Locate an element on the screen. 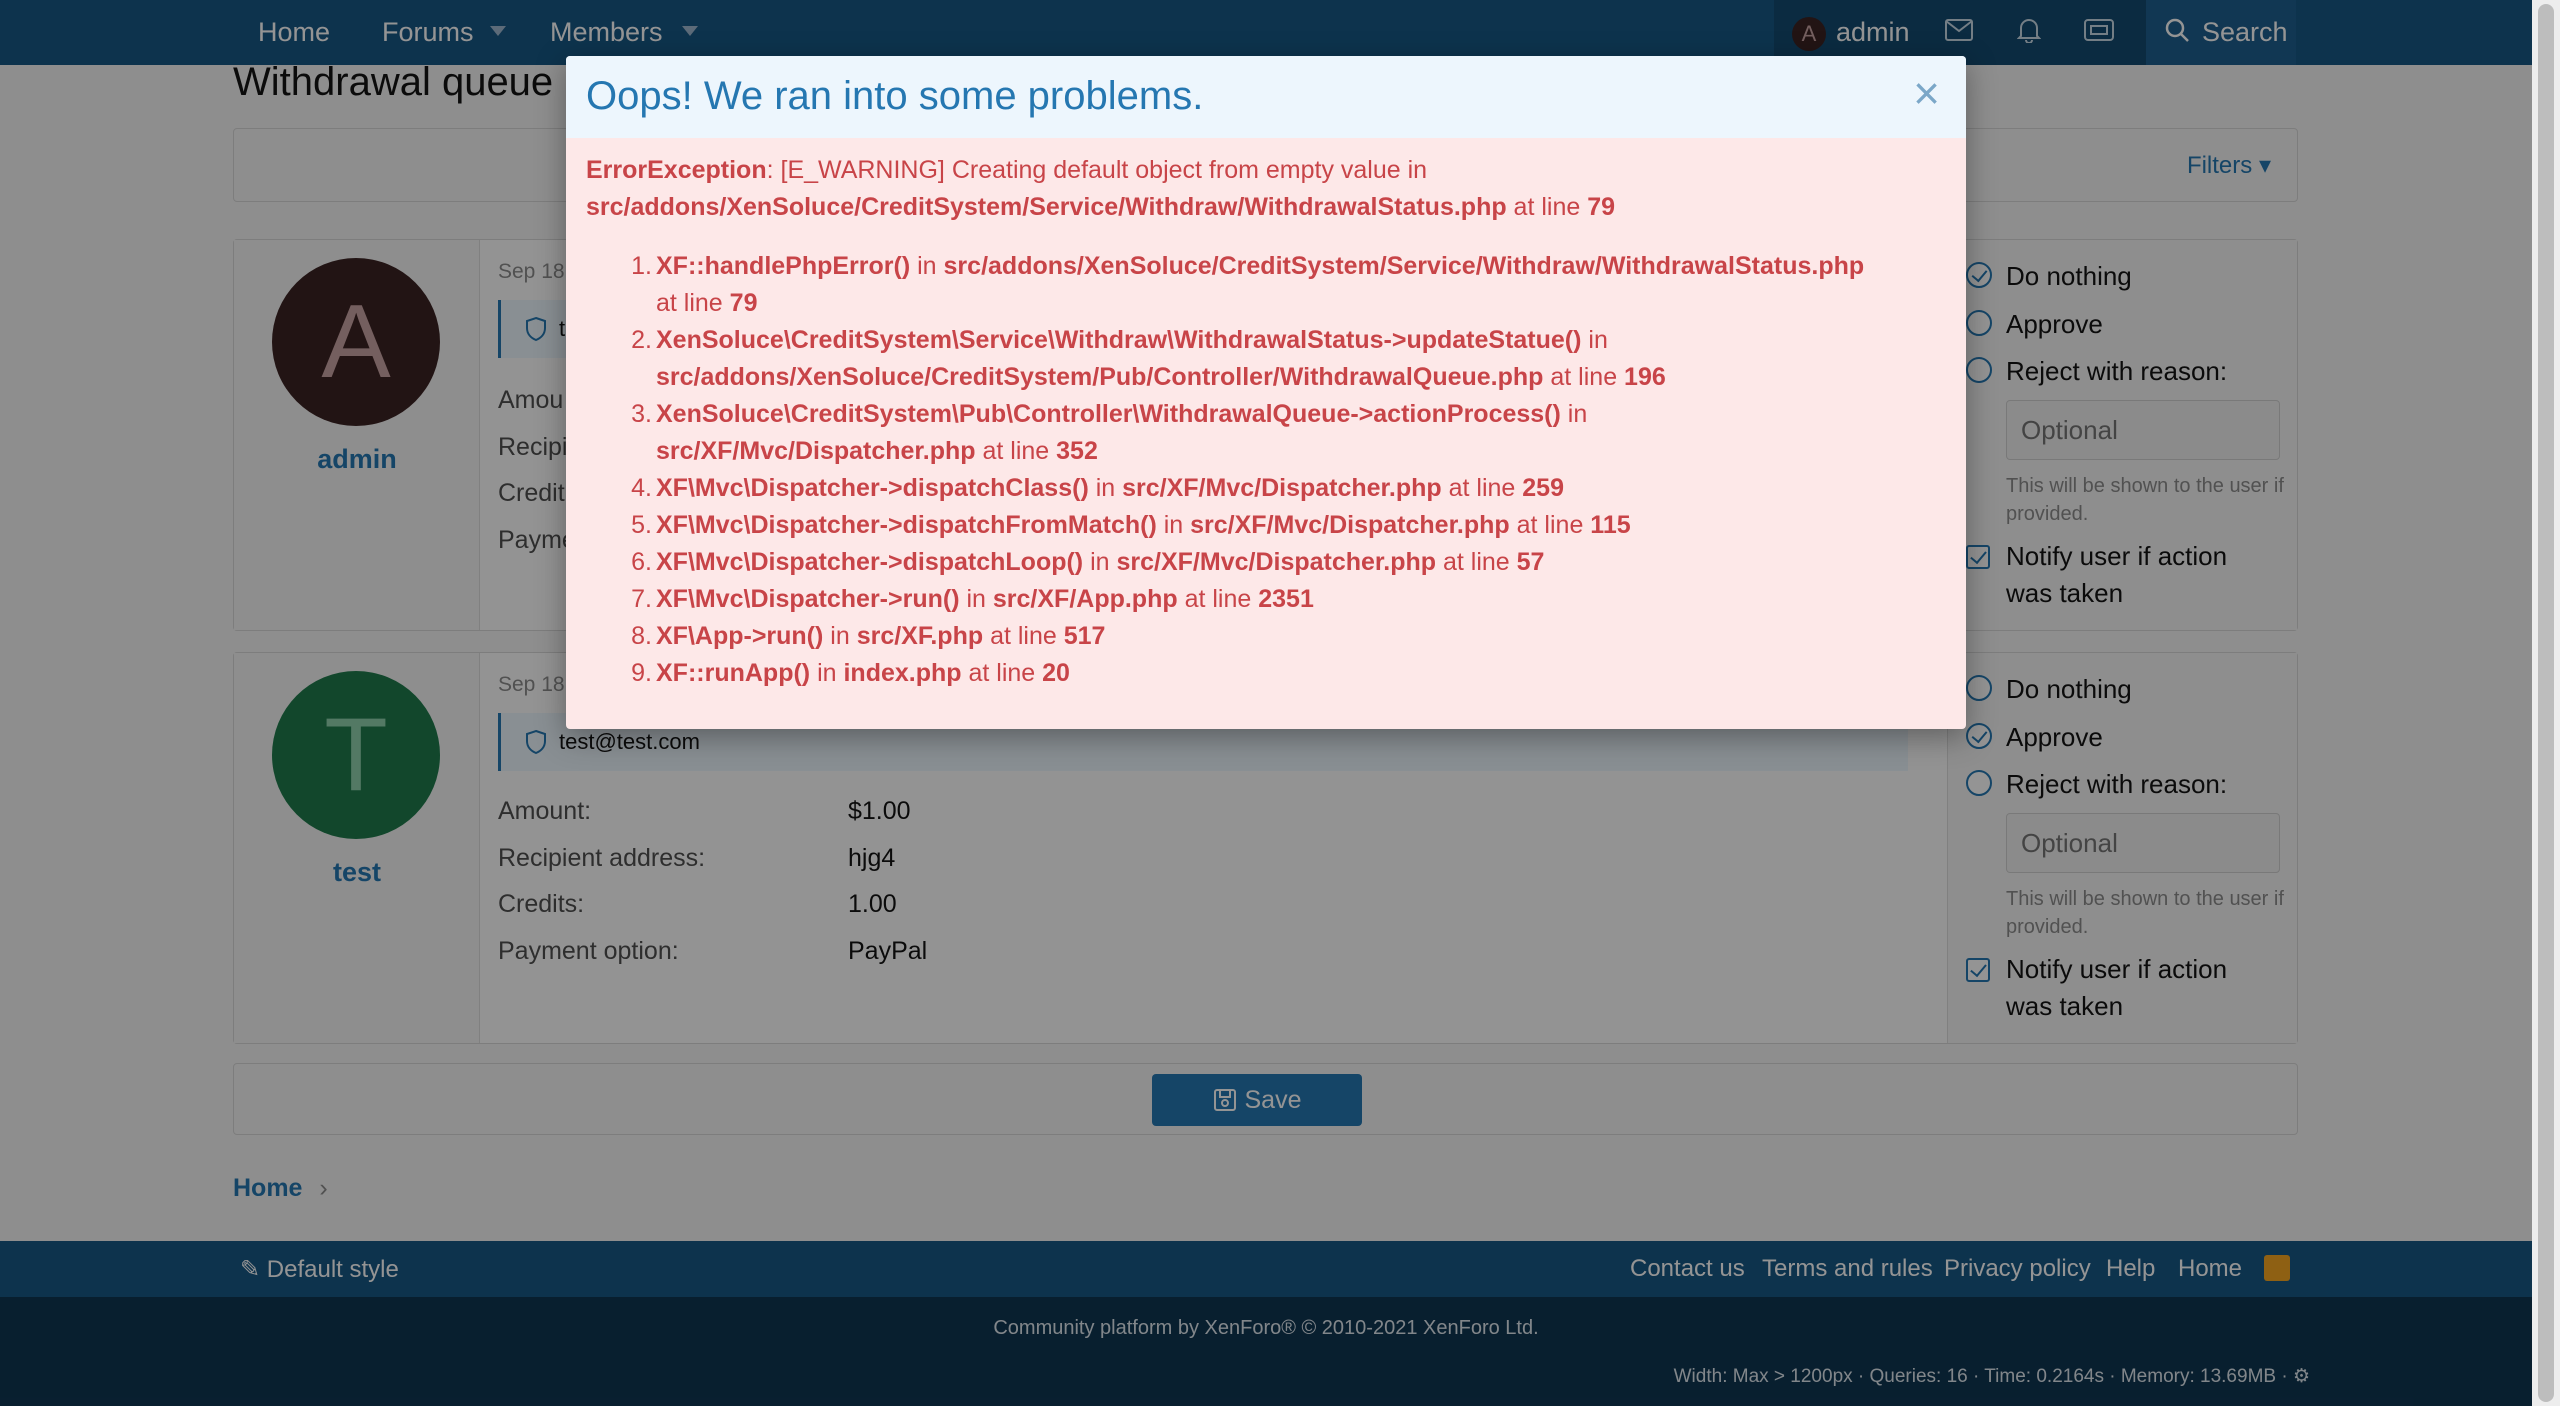 This screenshot has width=2560, height=1406. trace-number: 1. is located at coordinates (641, 266).